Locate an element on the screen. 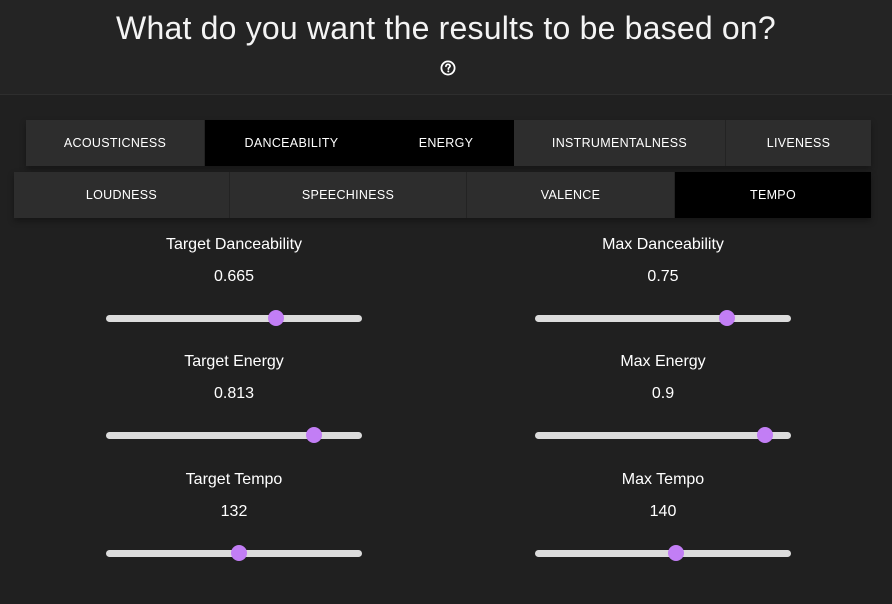  target-tempo-slider is located at coordinates (234, 553).